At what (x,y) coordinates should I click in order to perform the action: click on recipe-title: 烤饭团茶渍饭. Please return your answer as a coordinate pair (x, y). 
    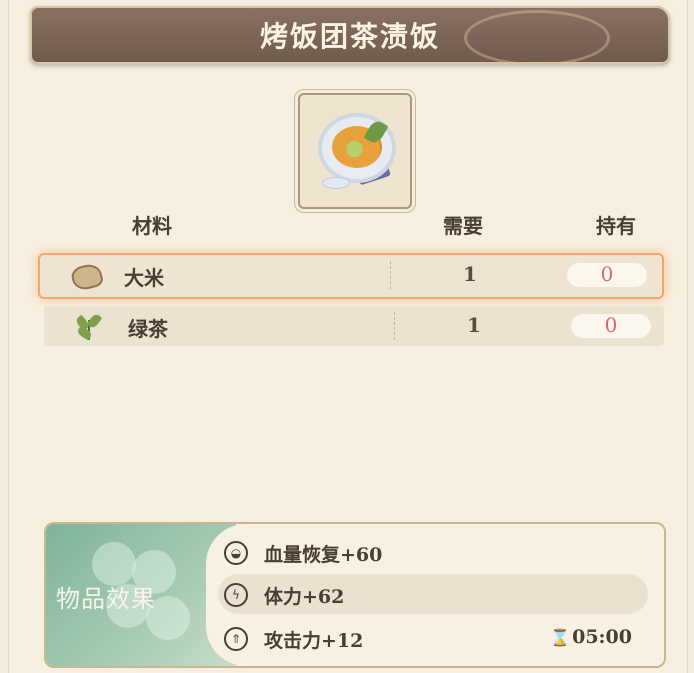
    Looking at the image, I should click on (349, 36).